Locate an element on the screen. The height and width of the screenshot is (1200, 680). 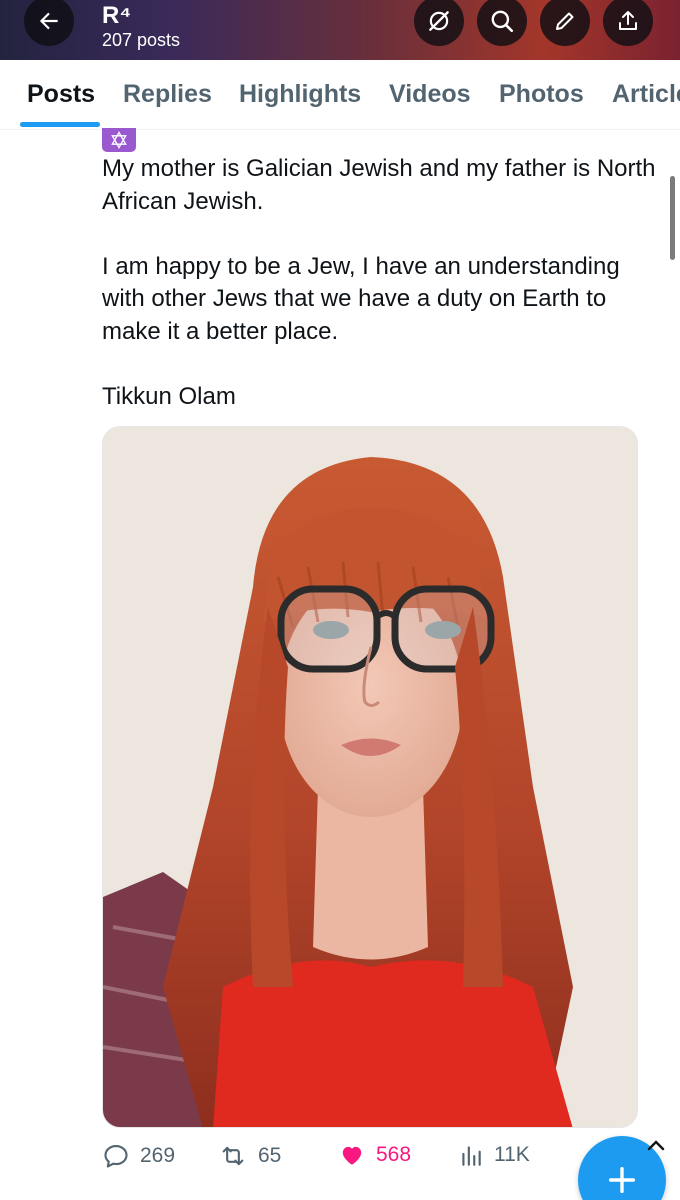
star-of-david-icon is located at coordinates (119, 140).